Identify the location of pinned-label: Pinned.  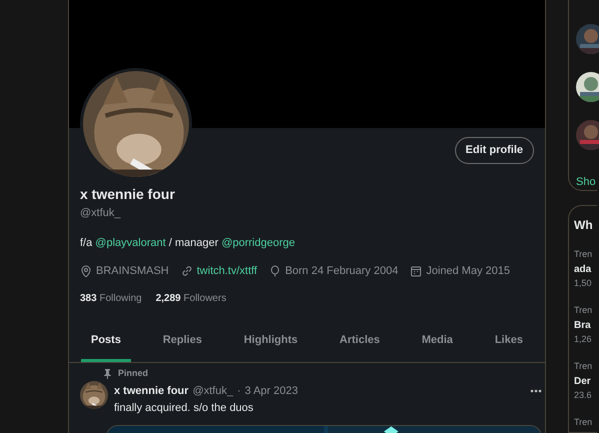
(133, 373).